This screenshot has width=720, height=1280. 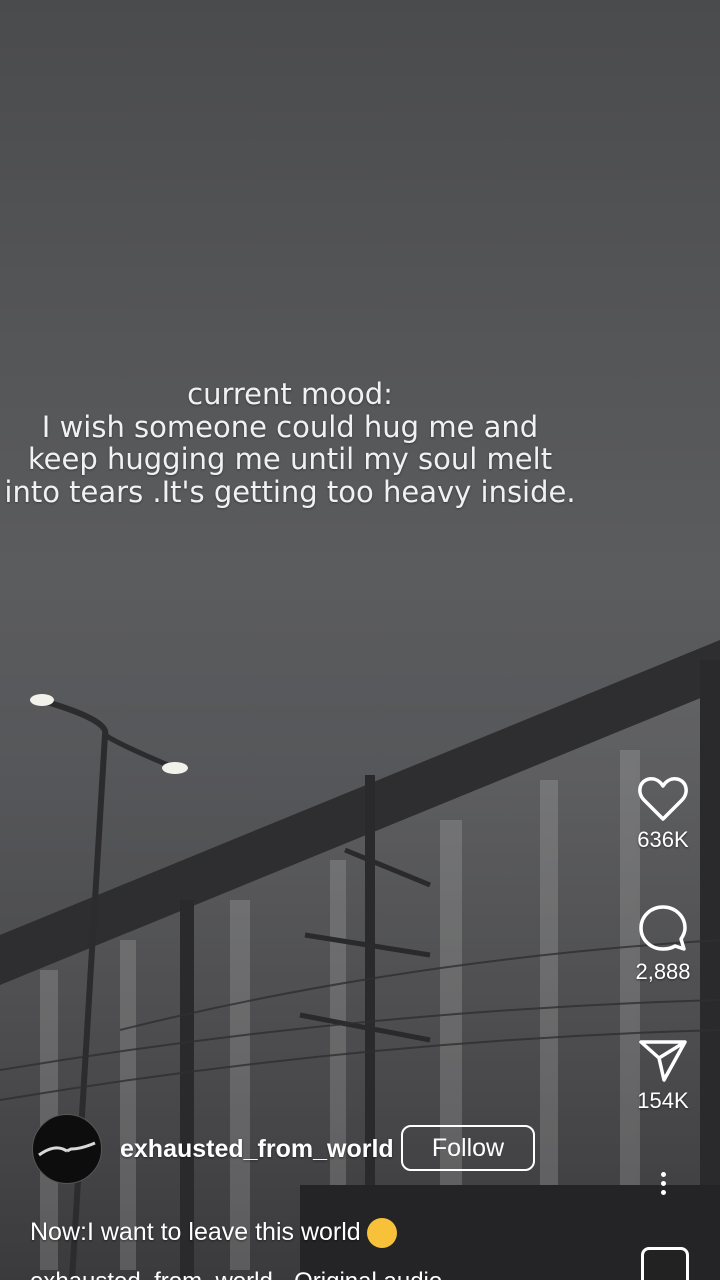 I want to click on comment-button: 2,888, so click(x=663, y=944).